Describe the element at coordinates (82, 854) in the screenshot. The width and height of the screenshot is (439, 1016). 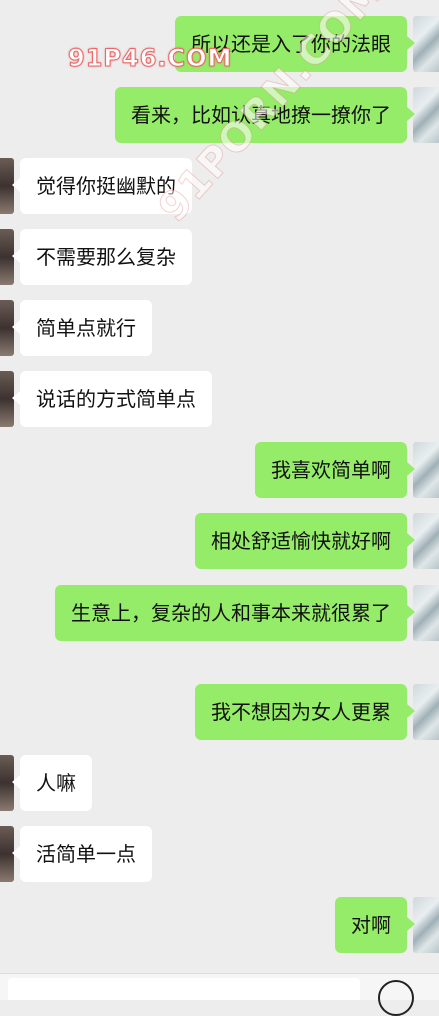
I see `message-bubble: 活简单一点` at that location.